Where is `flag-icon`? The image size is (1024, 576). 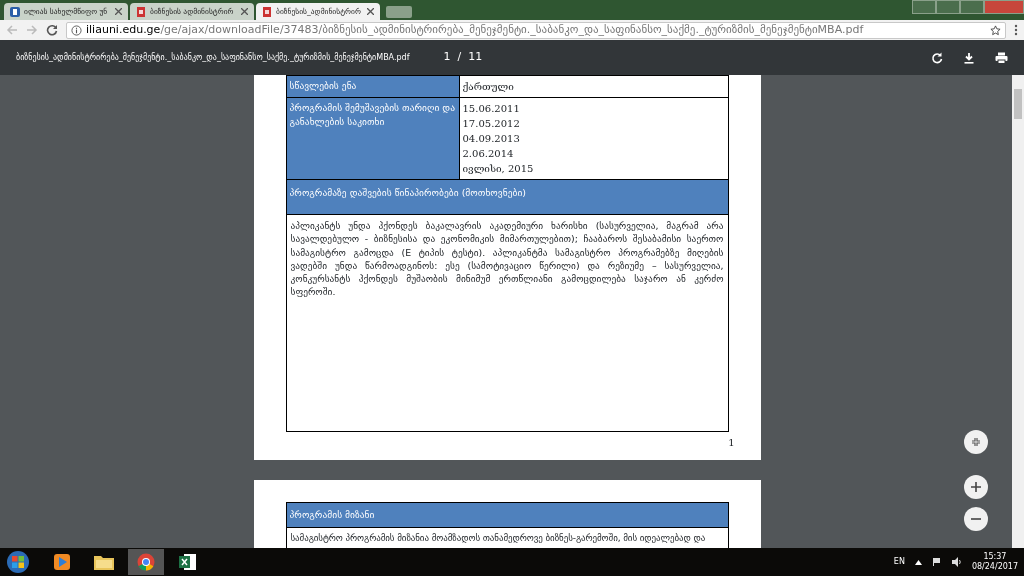
flag-icon is located at coordinates (936, 562).